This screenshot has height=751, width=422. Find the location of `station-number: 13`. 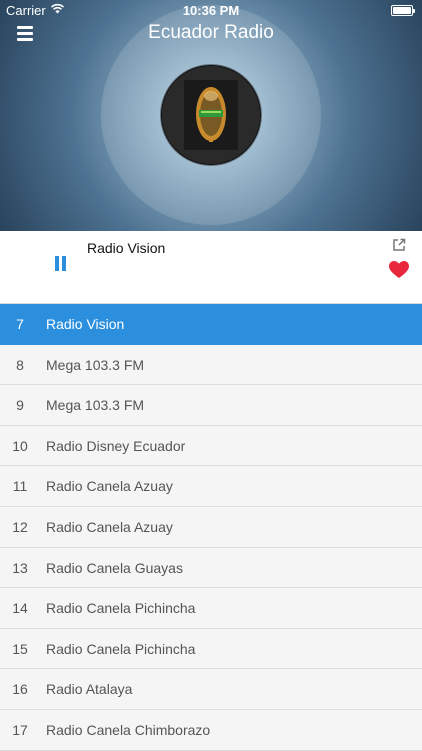

station-number: 13 is located at coordinates (20, 567).